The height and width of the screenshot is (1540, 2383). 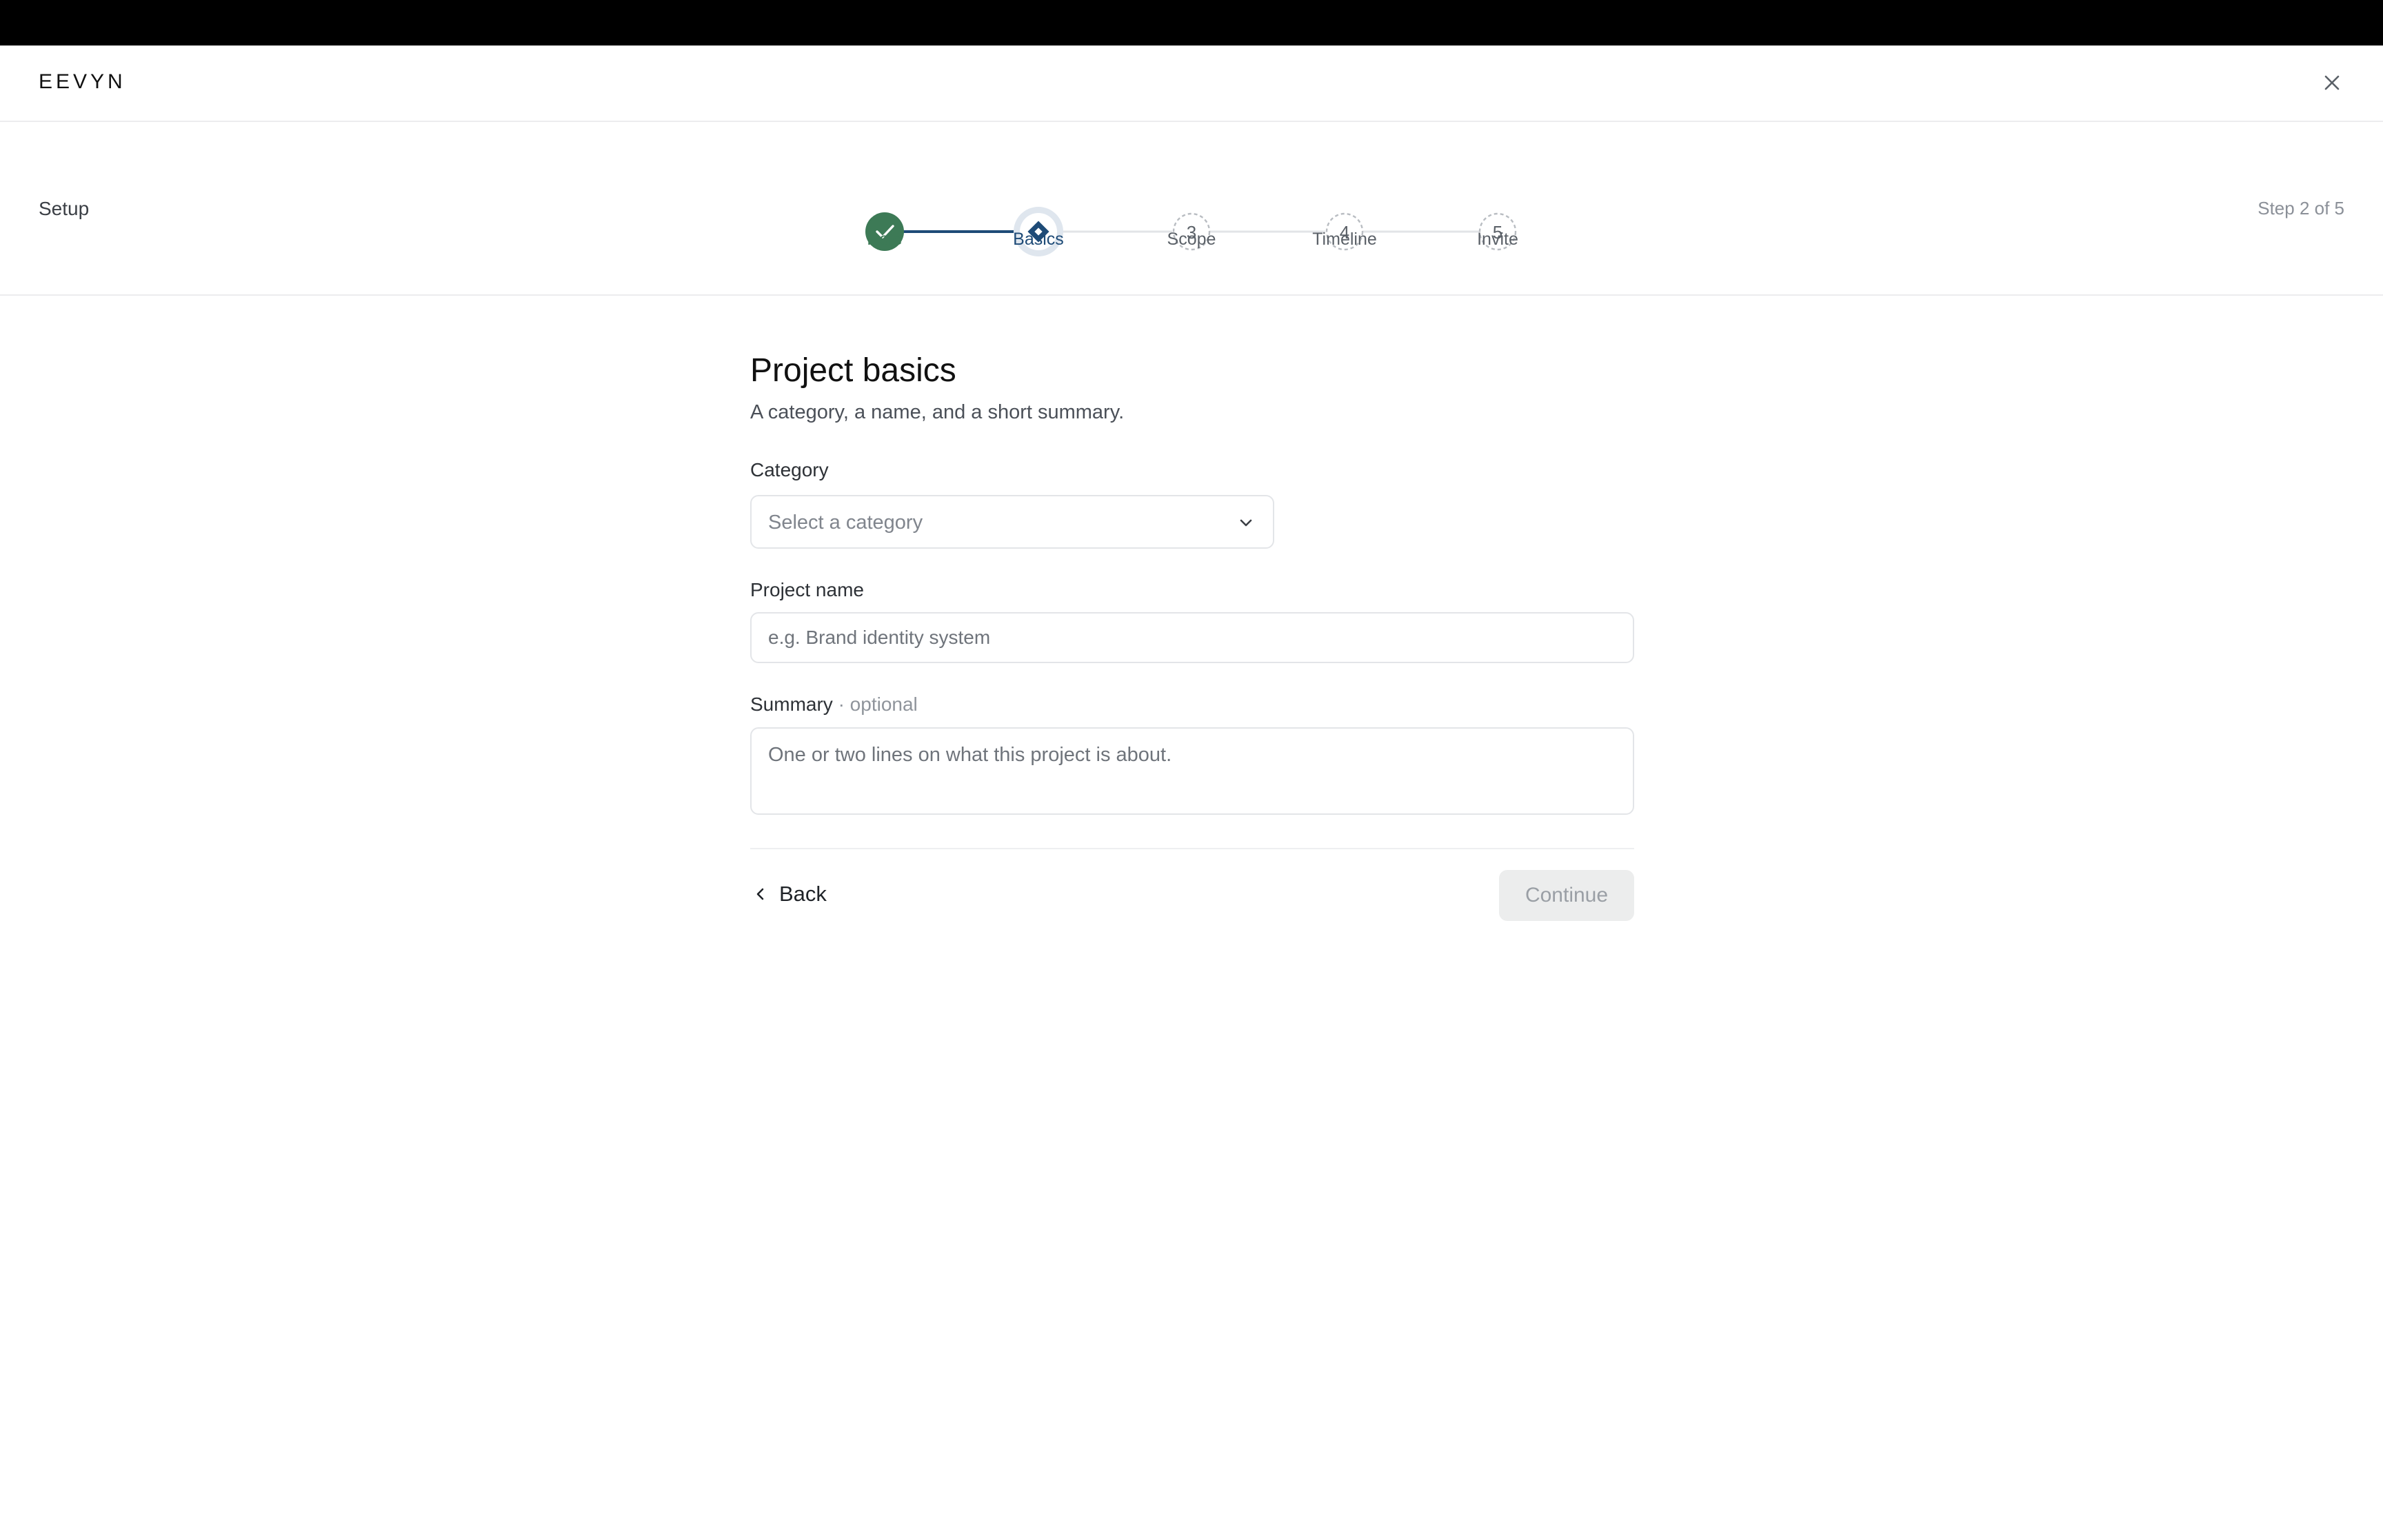 I want to click on project-name-input, so click(x=1192, y=638).